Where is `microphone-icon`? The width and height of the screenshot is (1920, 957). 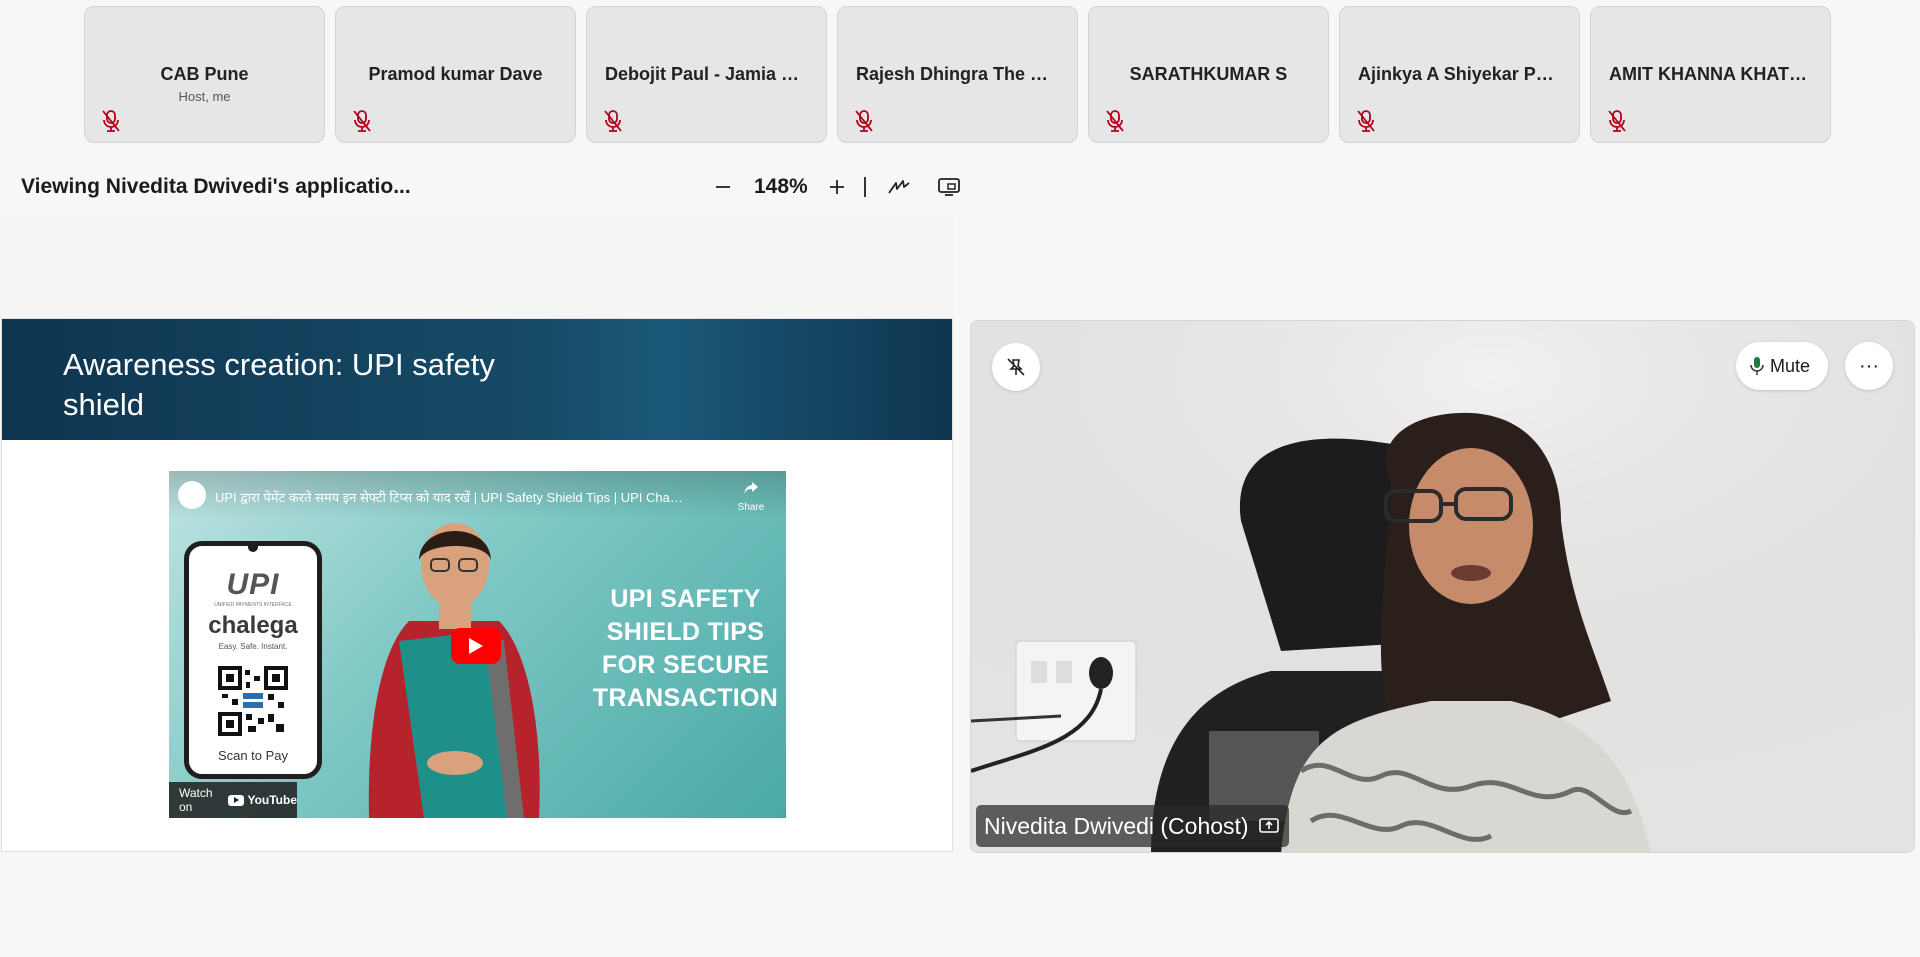
microphone-icon is located at coordinates (1757, 366).